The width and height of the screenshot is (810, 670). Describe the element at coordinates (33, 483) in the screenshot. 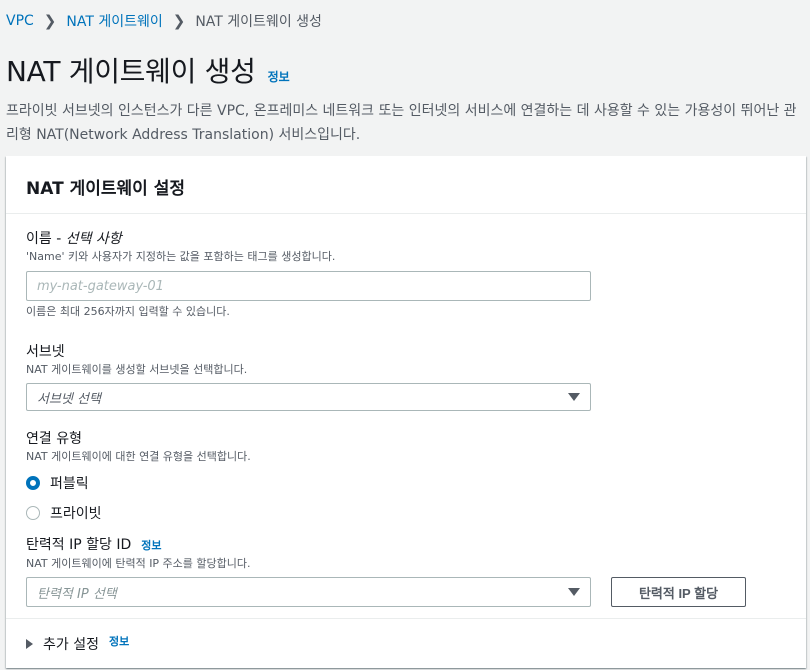

I see `radio-button-public` at that location.